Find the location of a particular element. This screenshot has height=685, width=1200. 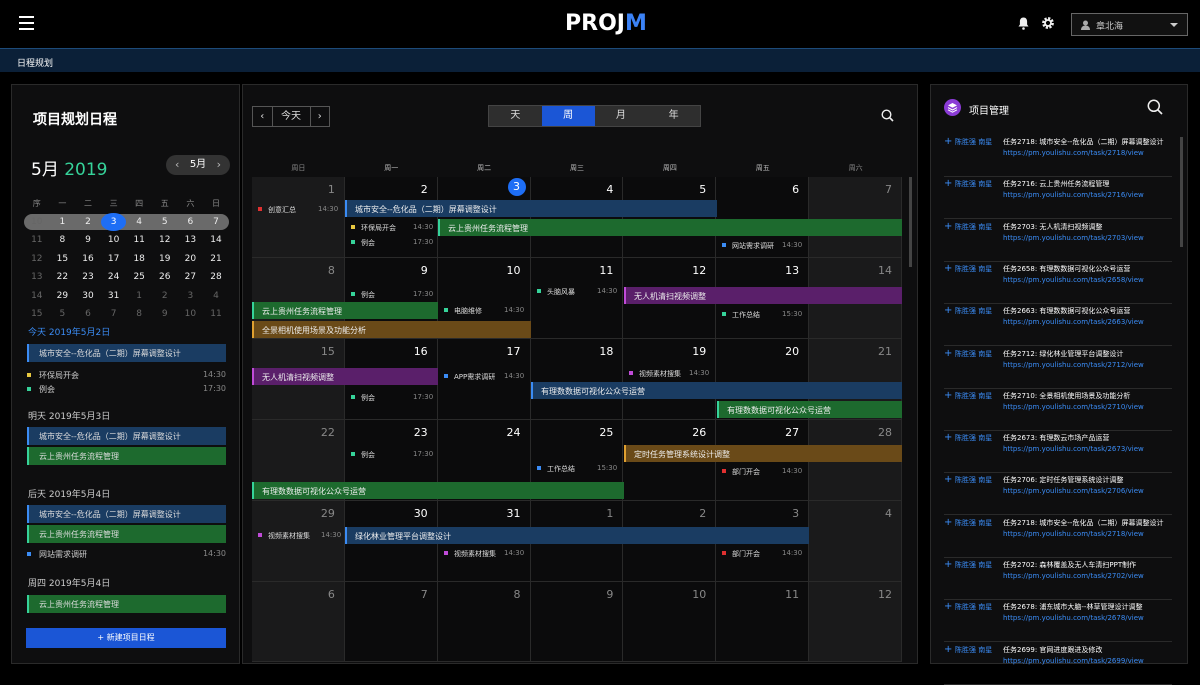

calendar-item: 视频素材搜集 14:30 is located at coordinates (484, 554).